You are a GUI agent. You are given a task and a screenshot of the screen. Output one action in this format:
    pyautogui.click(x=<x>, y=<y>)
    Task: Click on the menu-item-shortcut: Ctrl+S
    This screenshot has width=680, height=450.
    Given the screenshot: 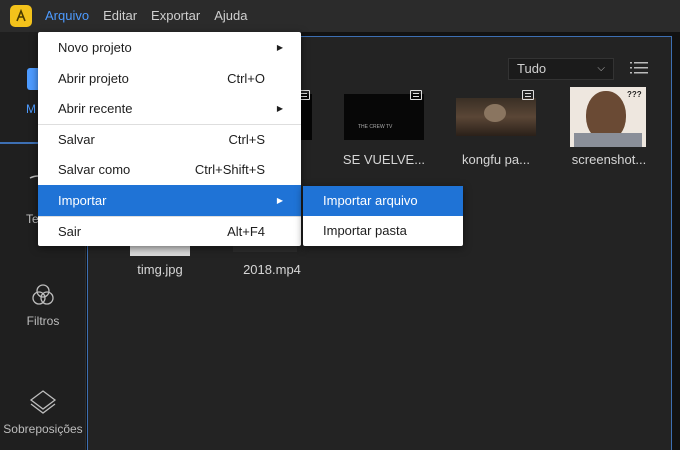 What is the action you would take?
    pyautogui.click(x=246, y=139)
    